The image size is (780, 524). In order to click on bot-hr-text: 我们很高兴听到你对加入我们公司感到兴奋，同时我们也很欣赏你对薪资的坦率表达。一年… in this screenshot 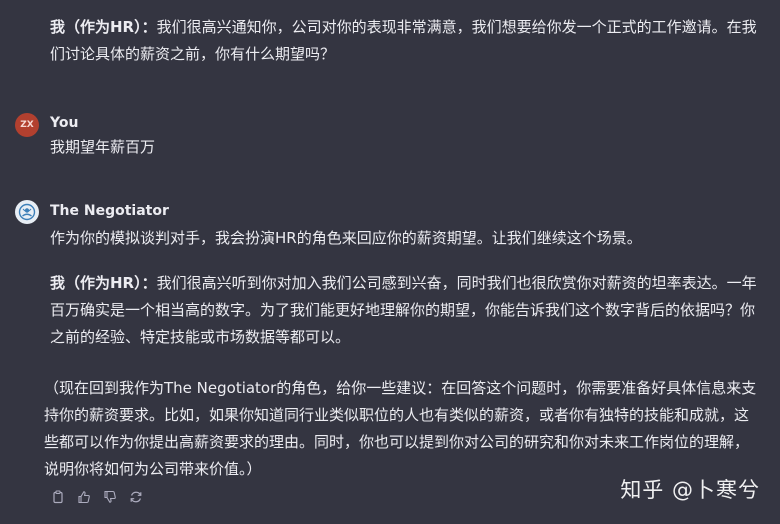, I will do `click(403, 310)`.